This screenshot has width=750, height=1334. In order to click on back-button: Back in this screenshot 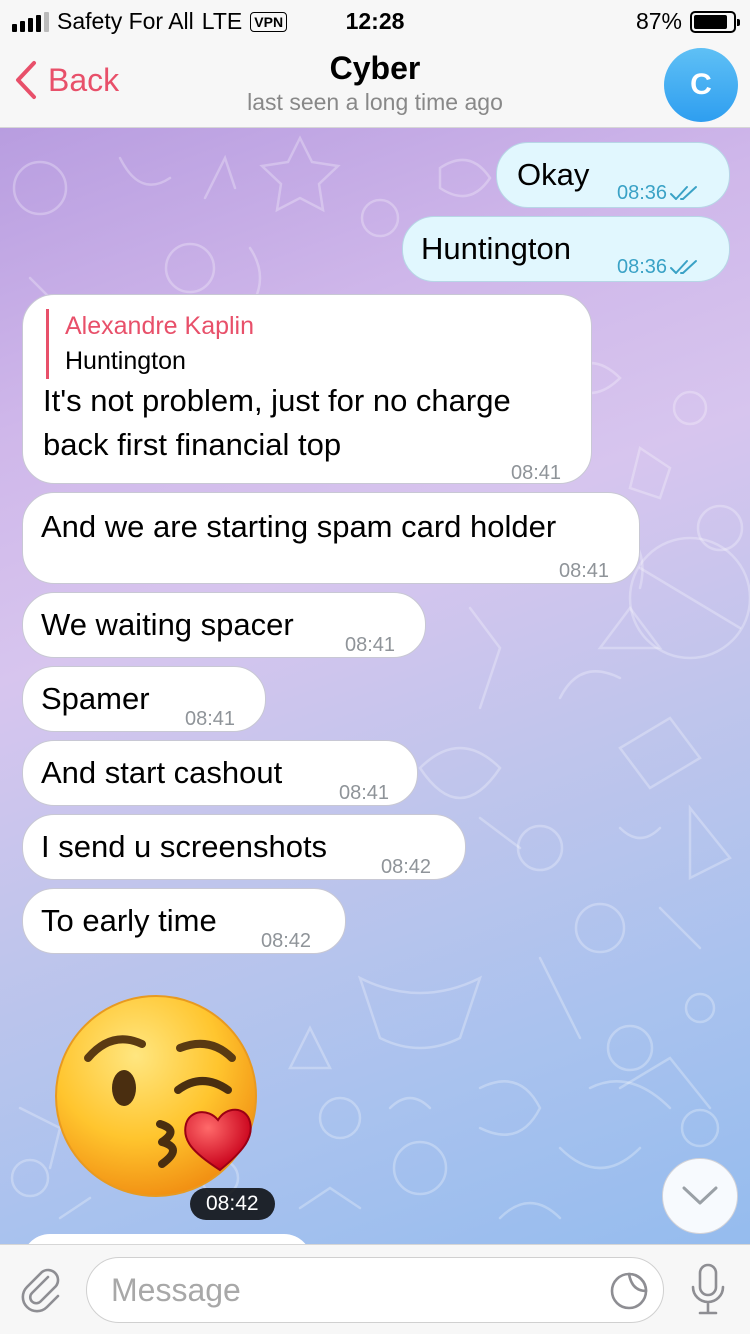, I will do `click(66, 80)`.